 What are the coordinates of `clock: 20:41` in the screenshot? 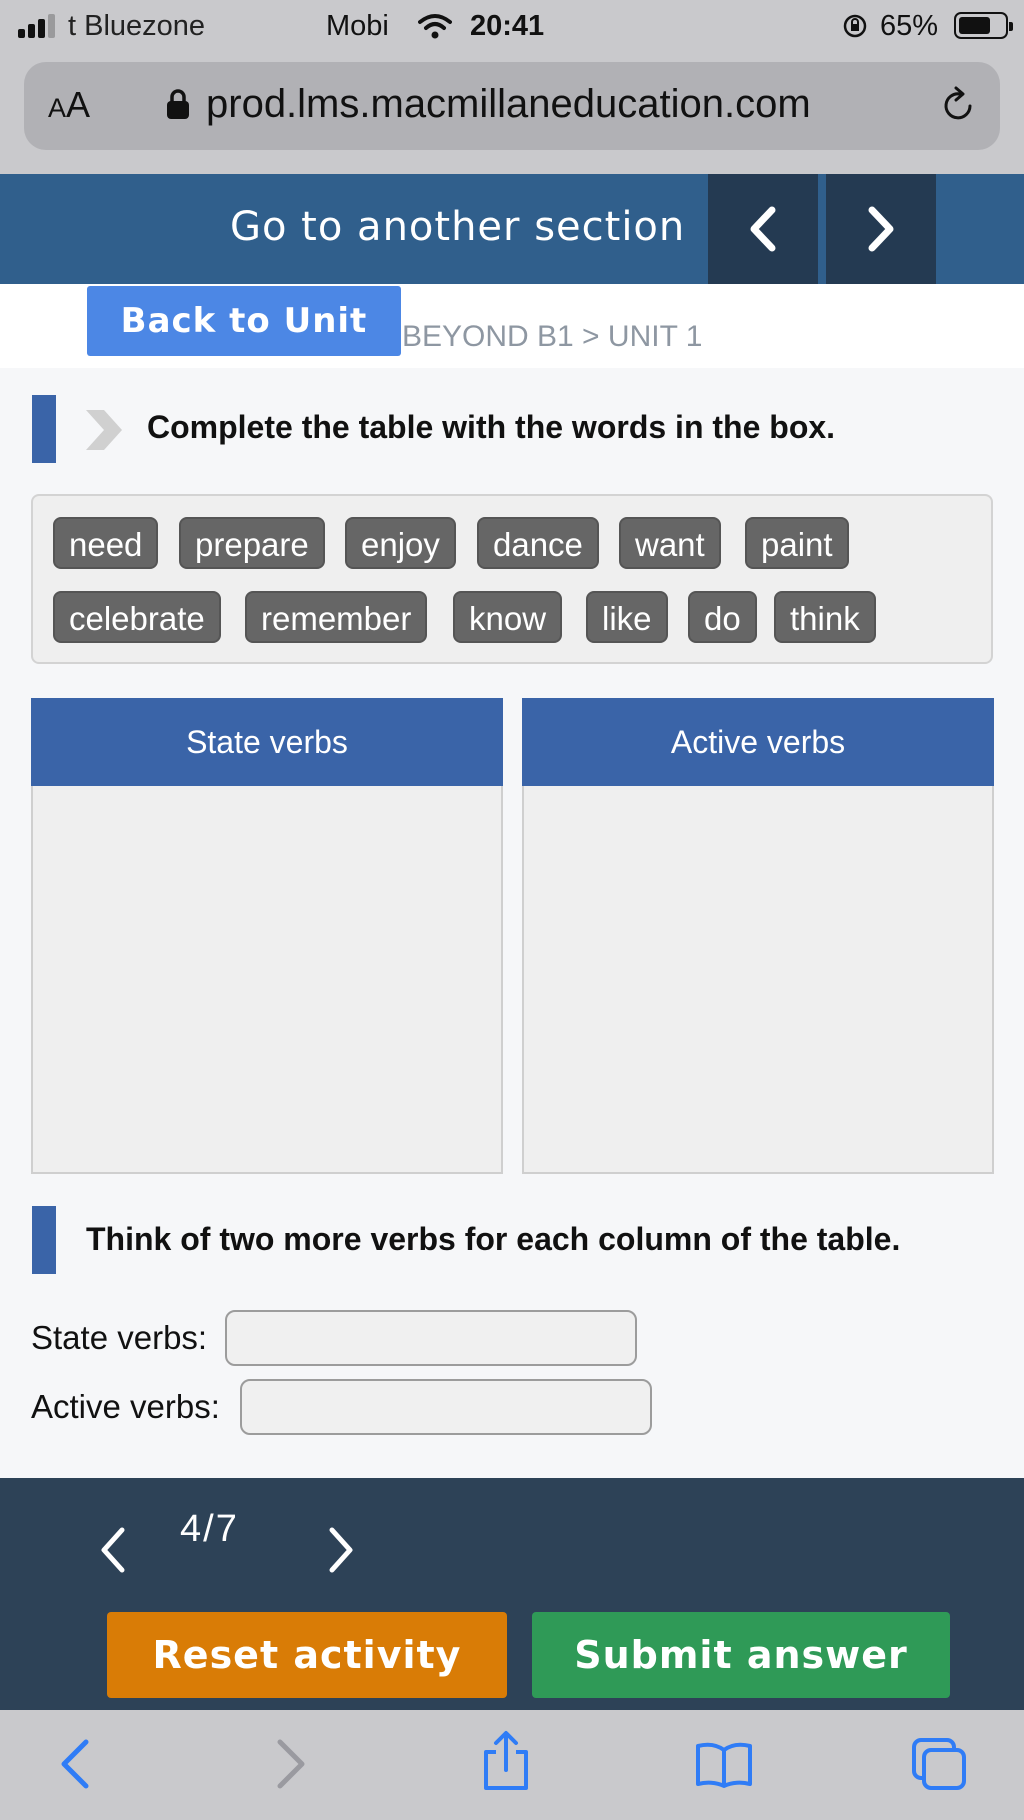 It's located at (507, 26).